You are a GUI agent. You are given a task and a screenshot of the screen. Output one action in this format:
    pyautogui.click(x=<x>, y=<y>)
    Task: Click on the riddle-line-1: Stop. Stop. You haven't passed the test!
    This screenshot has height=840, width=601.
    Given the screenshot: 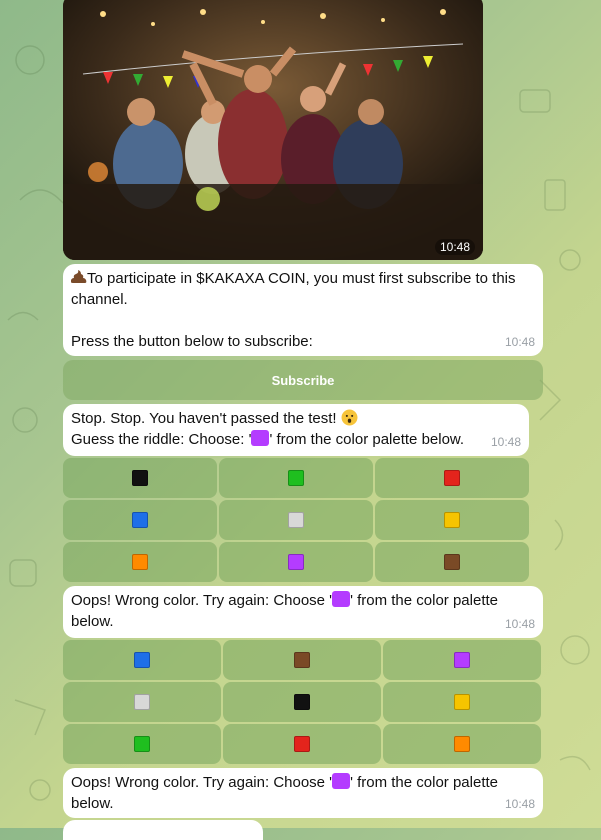 What is the action you would take?
    pyautogui.click(x=295, y=418)
    